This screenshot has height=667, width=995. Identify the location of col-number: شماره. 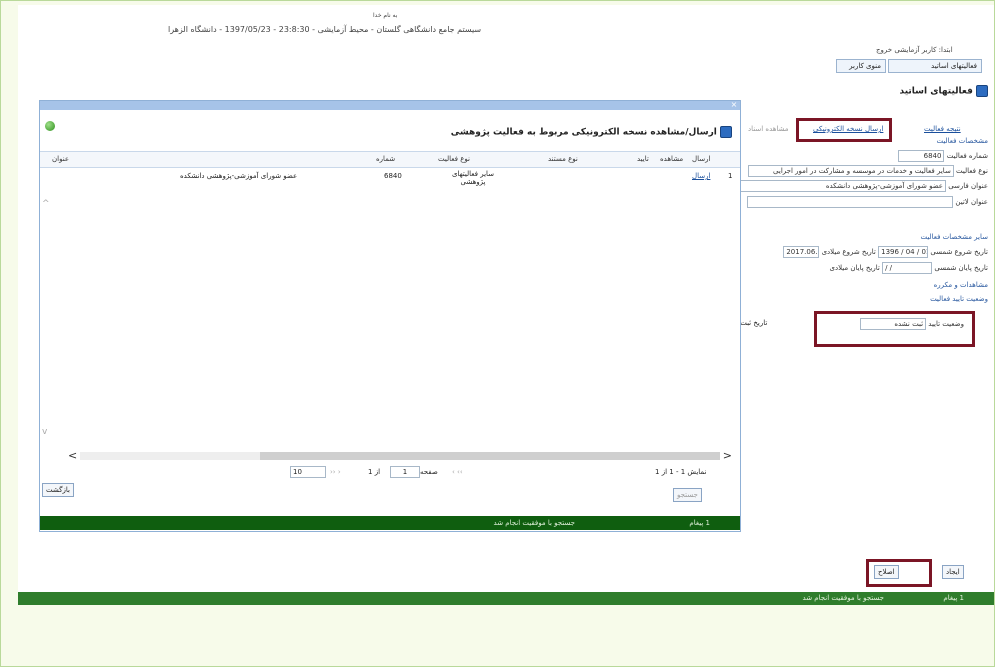
(385, 159).